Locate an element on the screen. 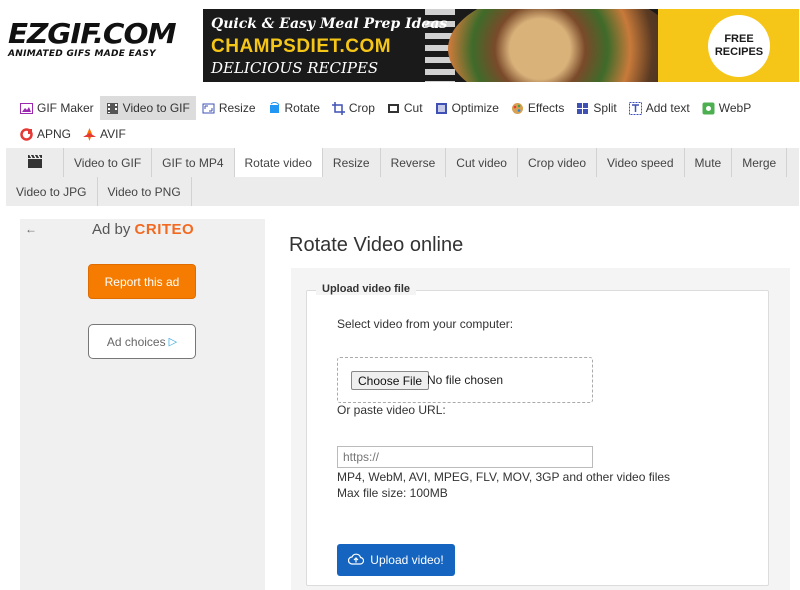  effects-icon is located at coordinates (517, 108).